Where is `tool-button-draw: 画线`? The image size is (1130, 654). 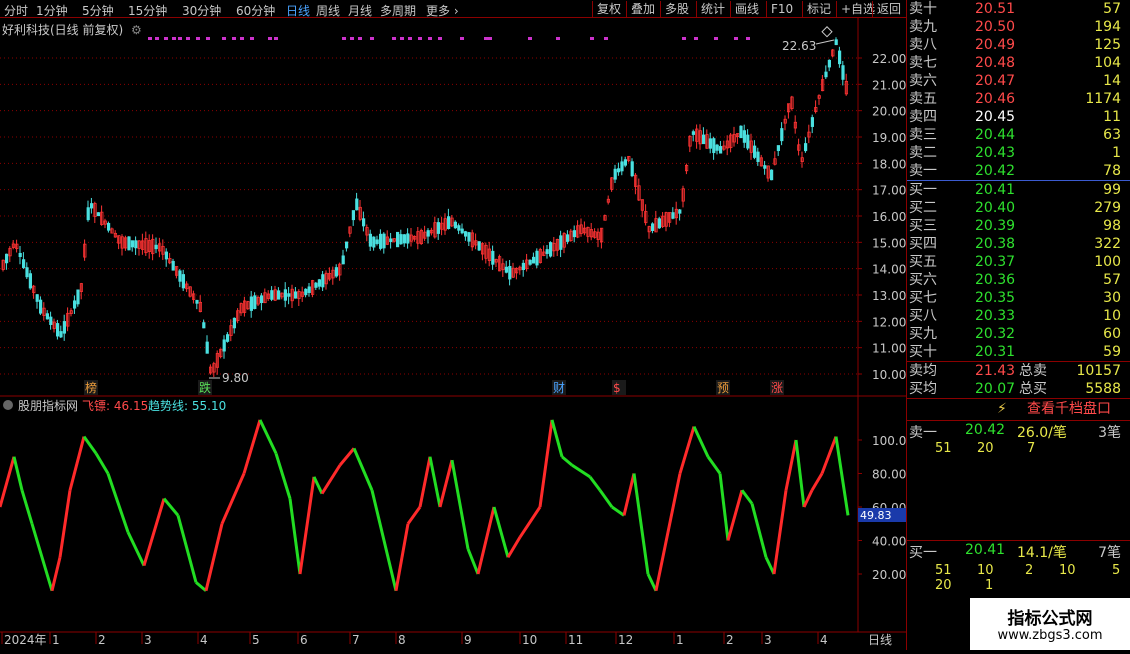
tool-button-draw: 画线 is located at coordinates (746, 9).